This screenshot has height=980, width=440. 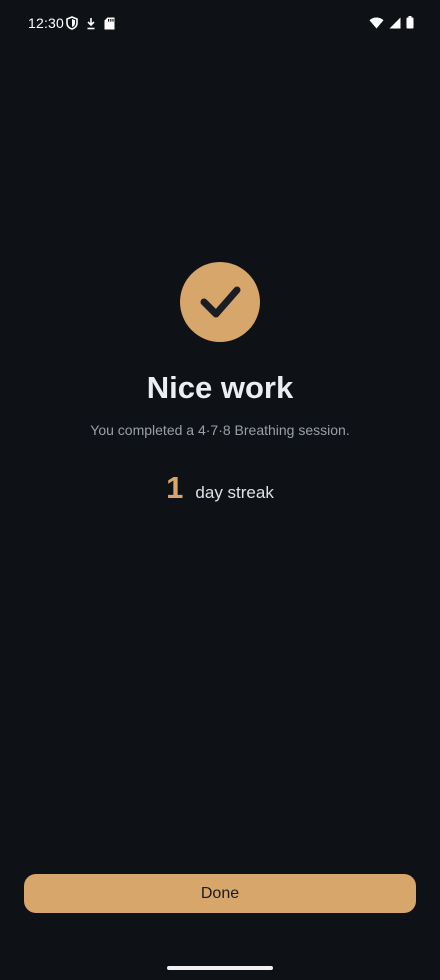 What do you see at coordinates (109, 23) in the screenshot?
I see `sd-card-icon` at bounding box center [109, 23].